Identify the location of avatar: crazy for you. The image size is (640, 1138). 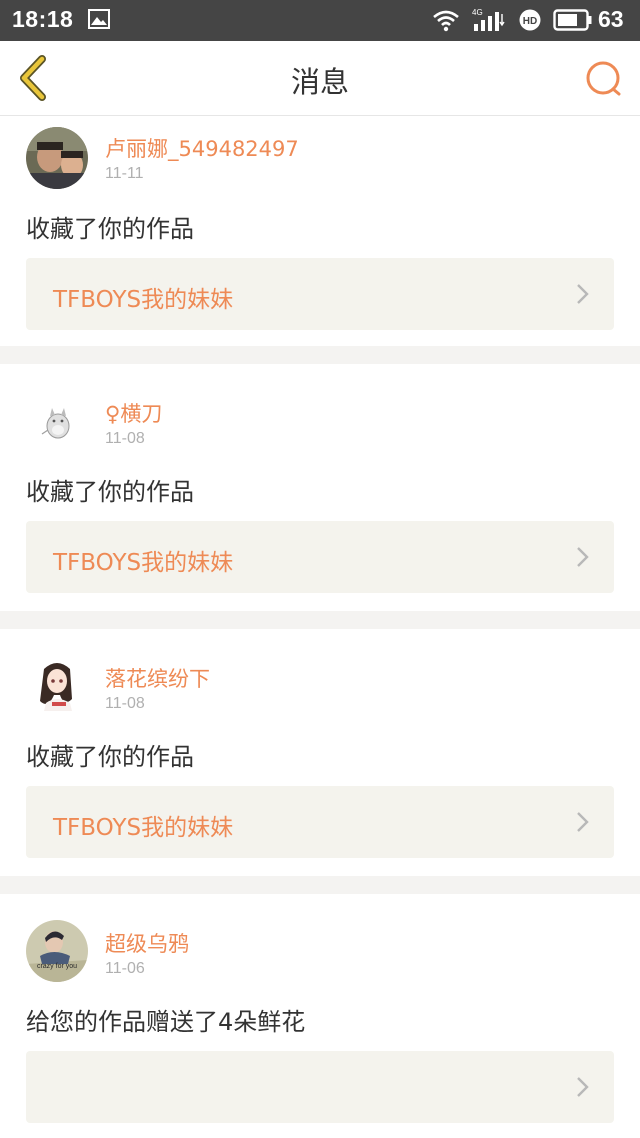
(57, 951).